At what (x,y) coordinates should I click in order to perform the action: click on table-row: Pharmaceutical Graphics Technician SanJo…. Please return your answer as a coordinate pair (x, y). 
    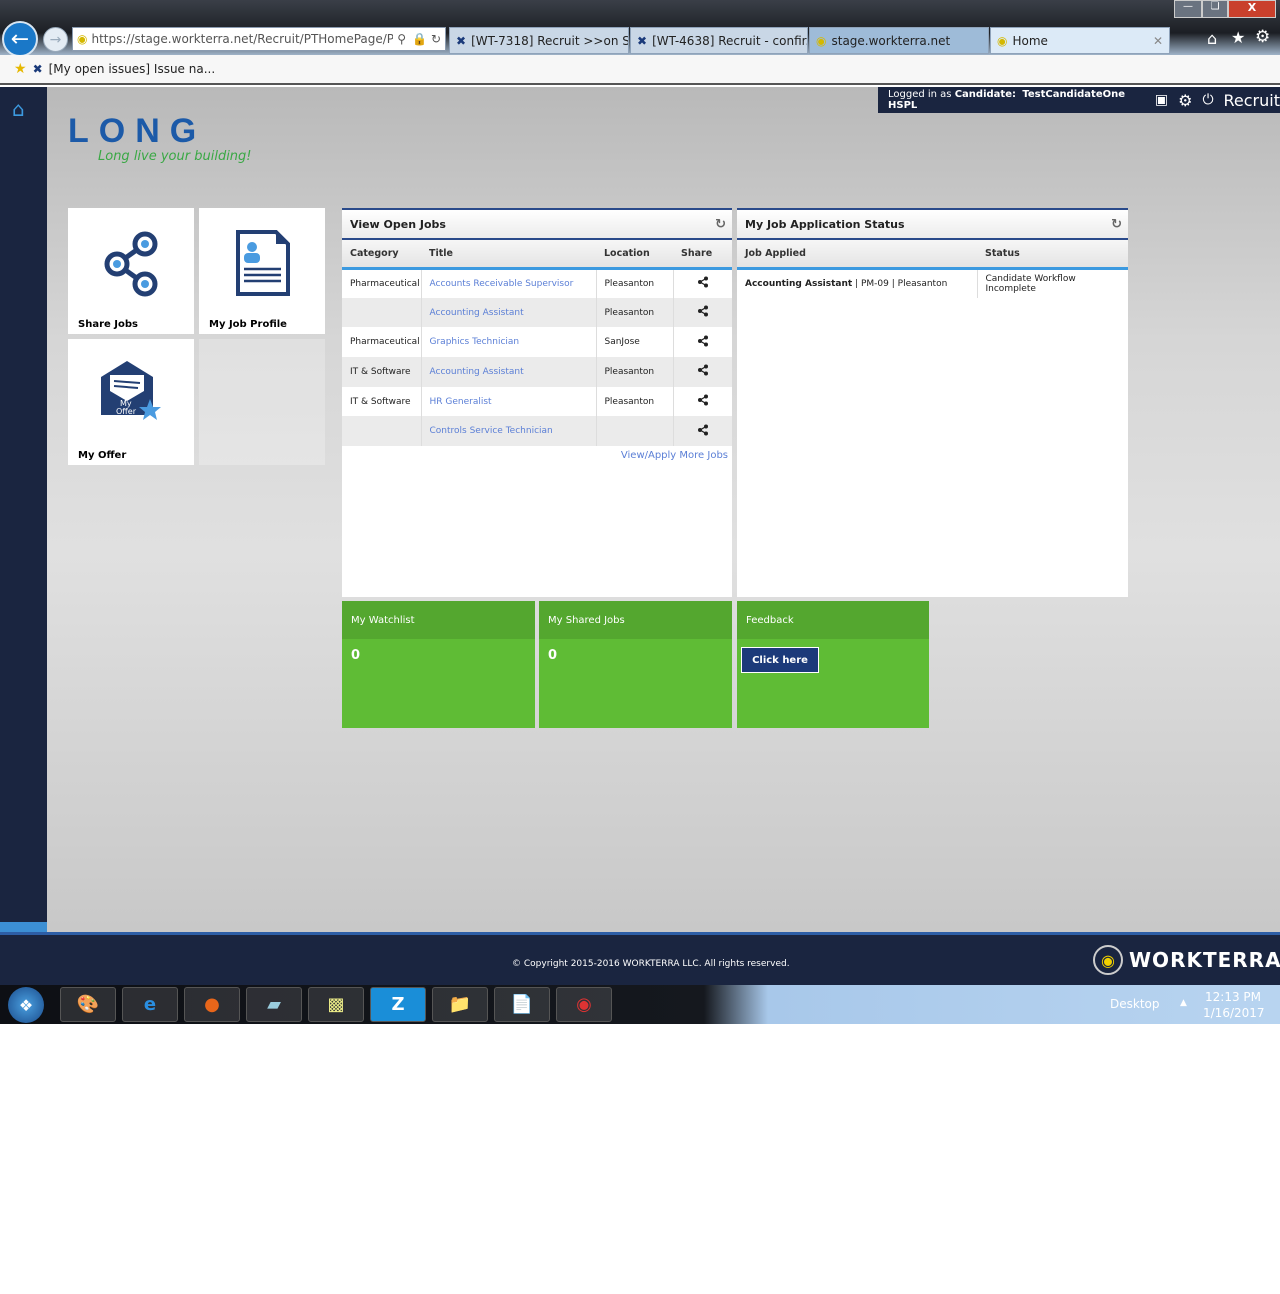
    Looking at the image, I should click on (537, 342).